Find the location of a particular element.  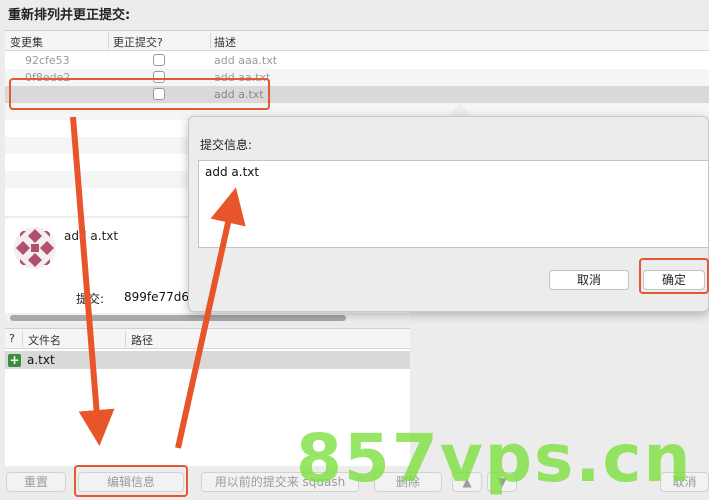

arrow-down-icon is located at coordinates (92, 281).